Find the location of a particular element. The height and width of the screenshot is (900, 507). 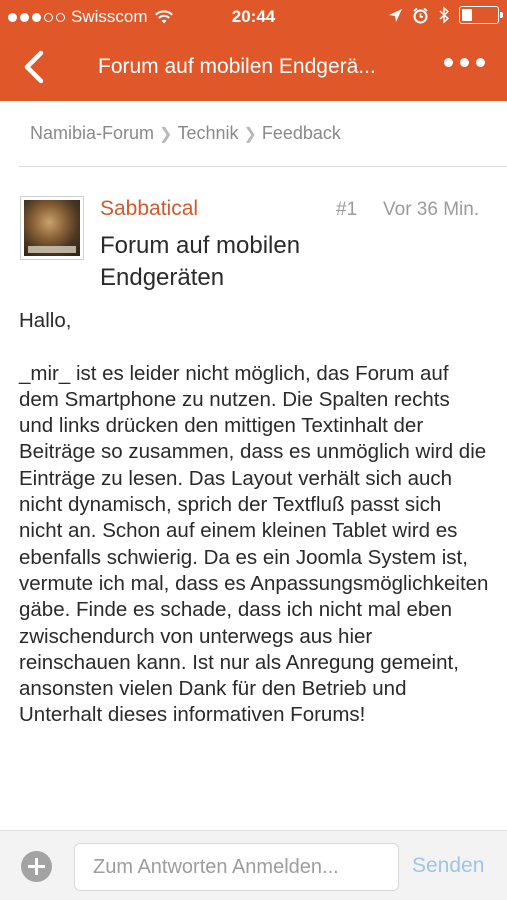

post-author: Sabbatical is located at coordinates (149, 209).